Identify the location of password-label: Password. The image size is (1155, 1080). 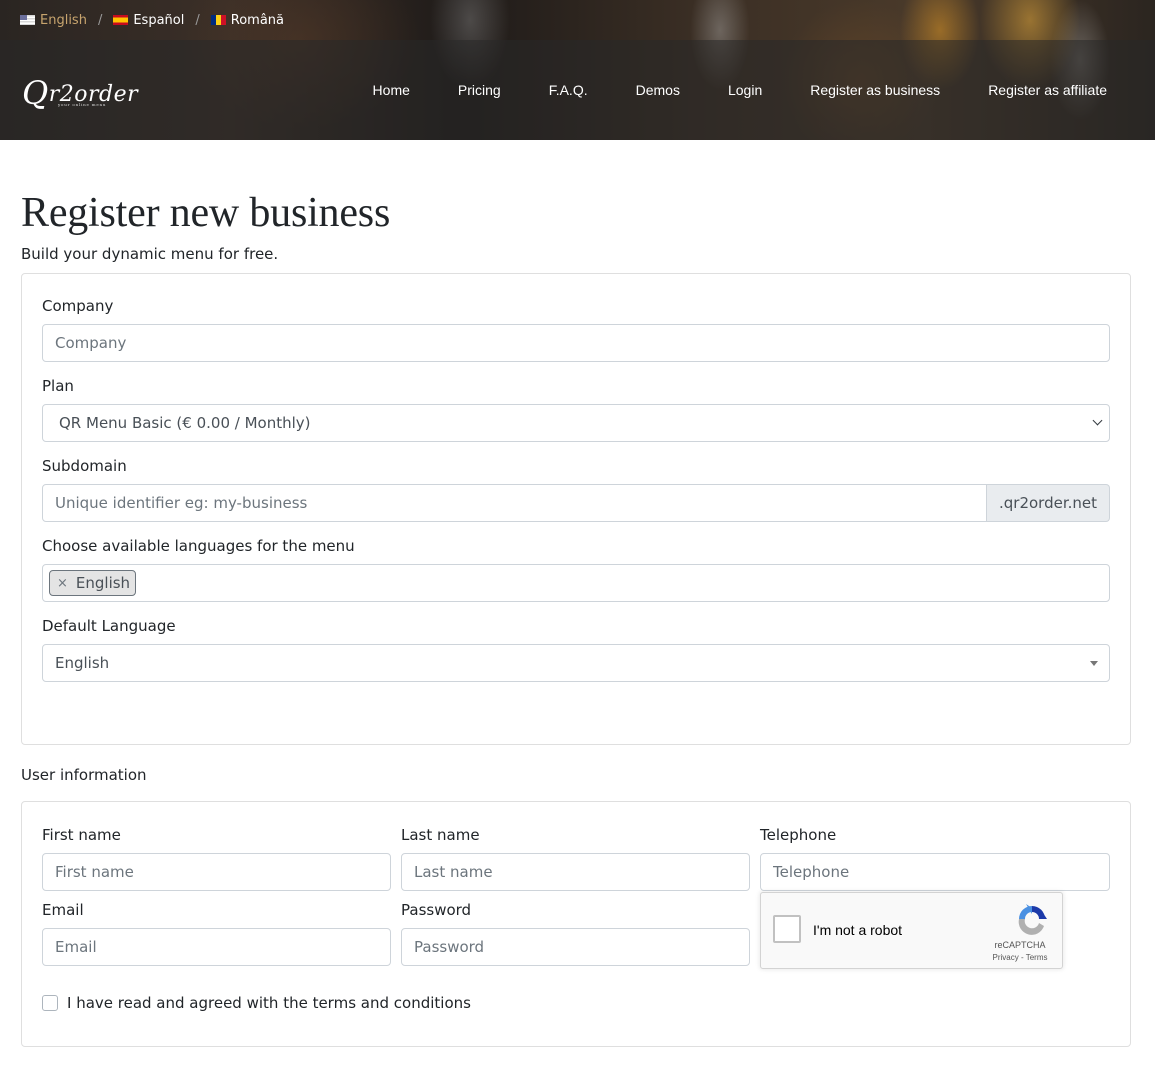
(436, 910).